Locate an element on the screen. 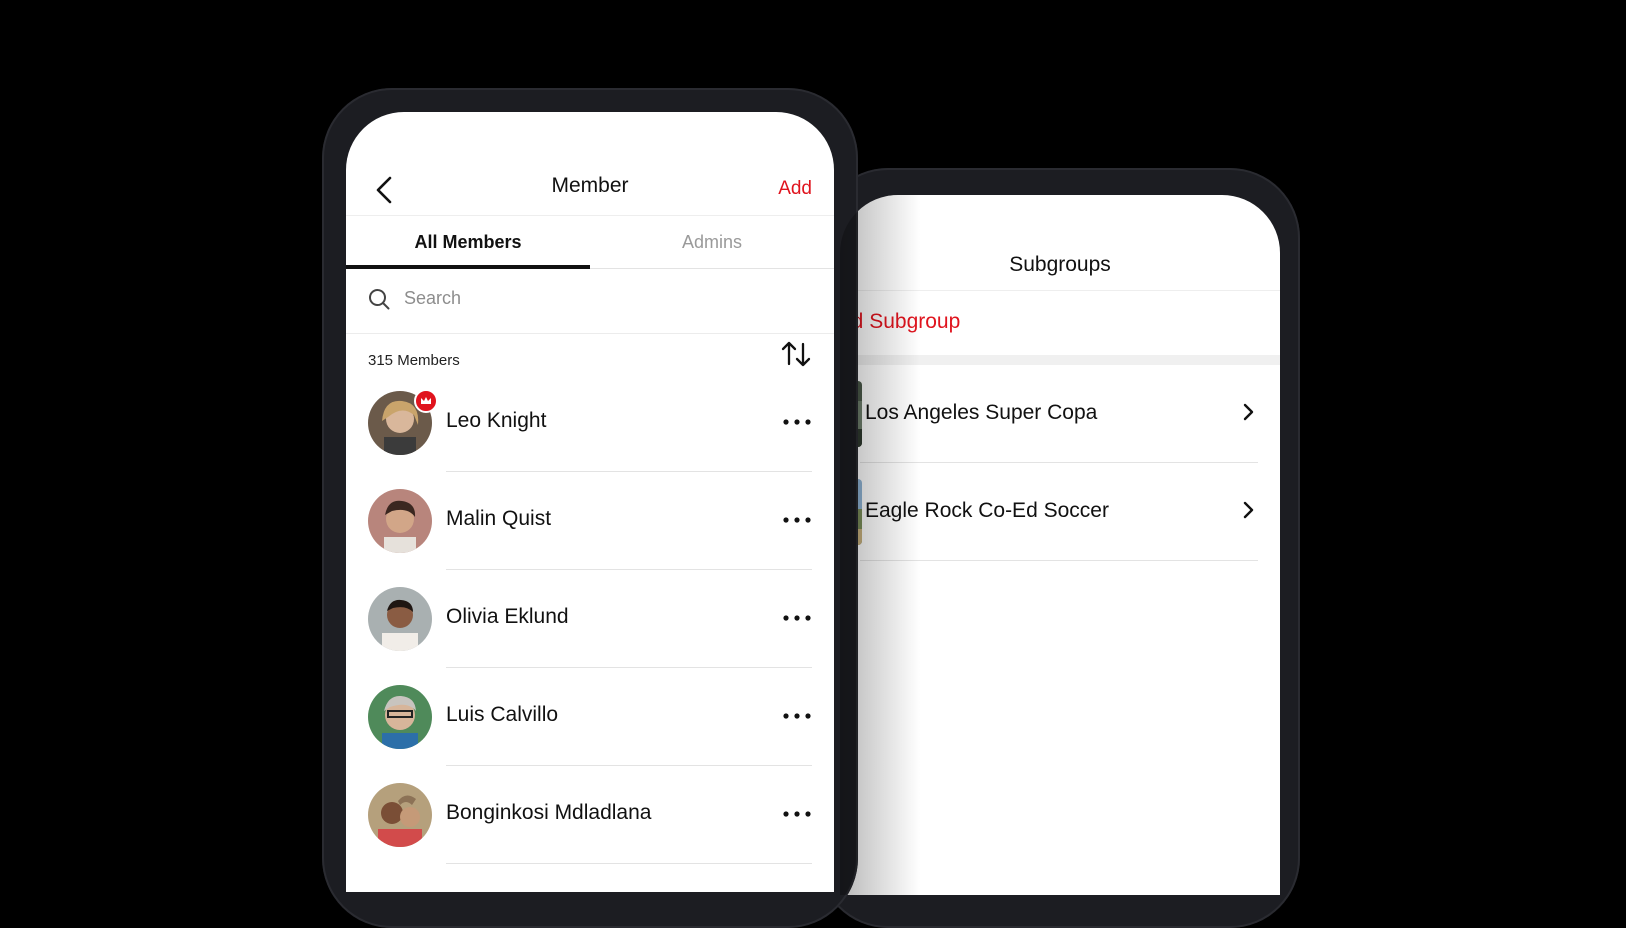 Image resolution: width=1626 pixels, height=928 pixels. member-name: Malin Quist is located at coordinates (499, 518).